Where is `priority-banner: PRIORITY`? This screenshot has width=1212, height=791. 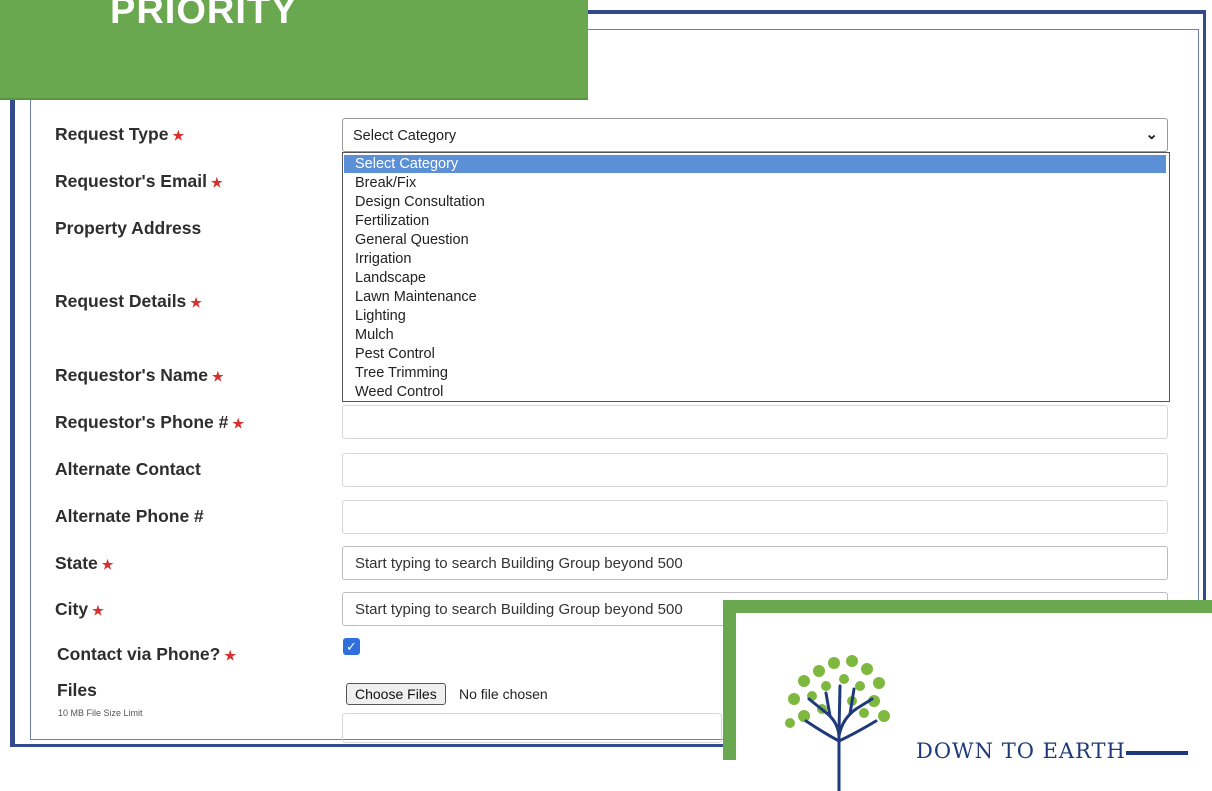 priority-banner: PRIORITY is located at coordinates (294, 50).